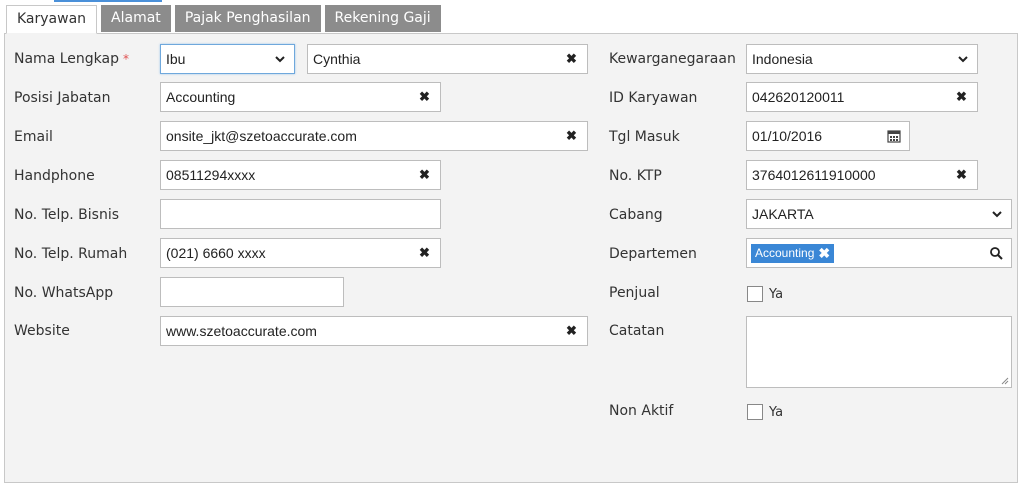 The image size is (1024, 490). What do you see at coordinates (227, 59) in the screenshot?
I see `salutation-select: Ibu` at bounding box center [227, 59].